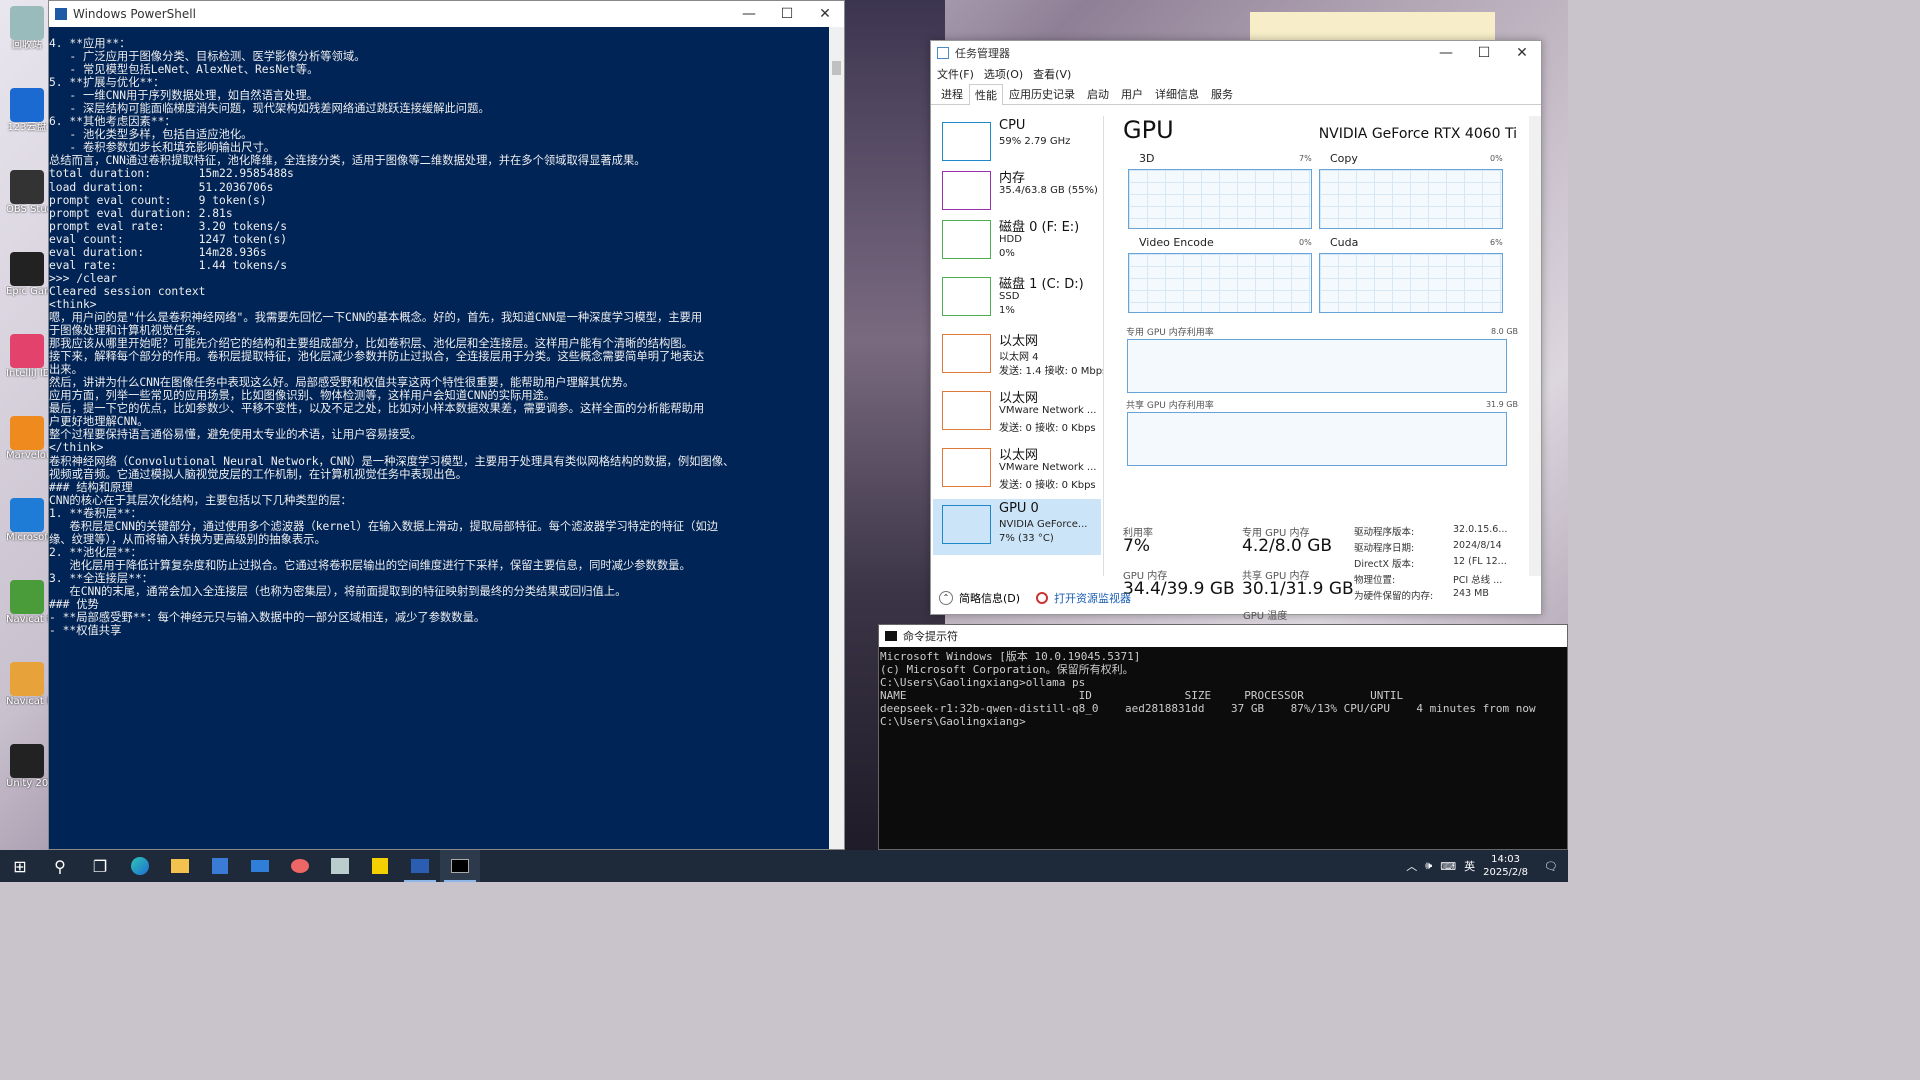 Image resolution: width=1920 pixels, height=1080 pixels. Describe the element at coordinates (27, 439) in the screenshot. I see `desktop-icon: Marvelous Designer` at that location.